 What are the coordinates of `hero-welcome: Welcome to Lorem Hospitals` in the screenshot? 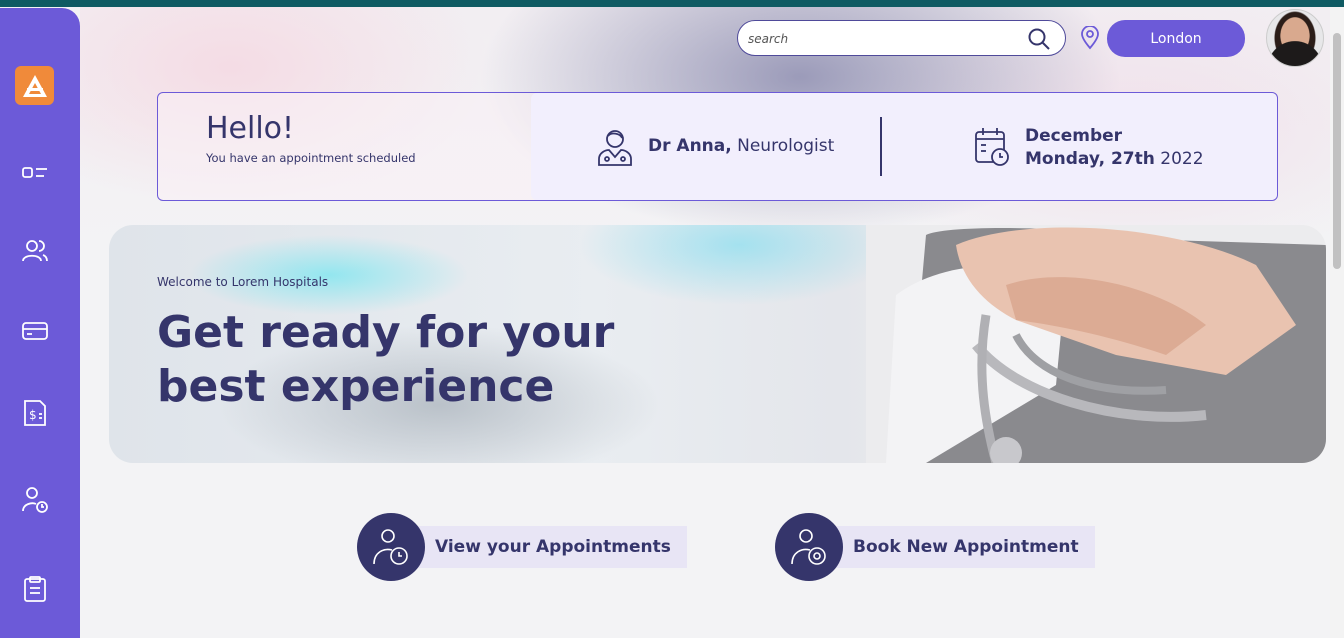 It's located at (243, 282).